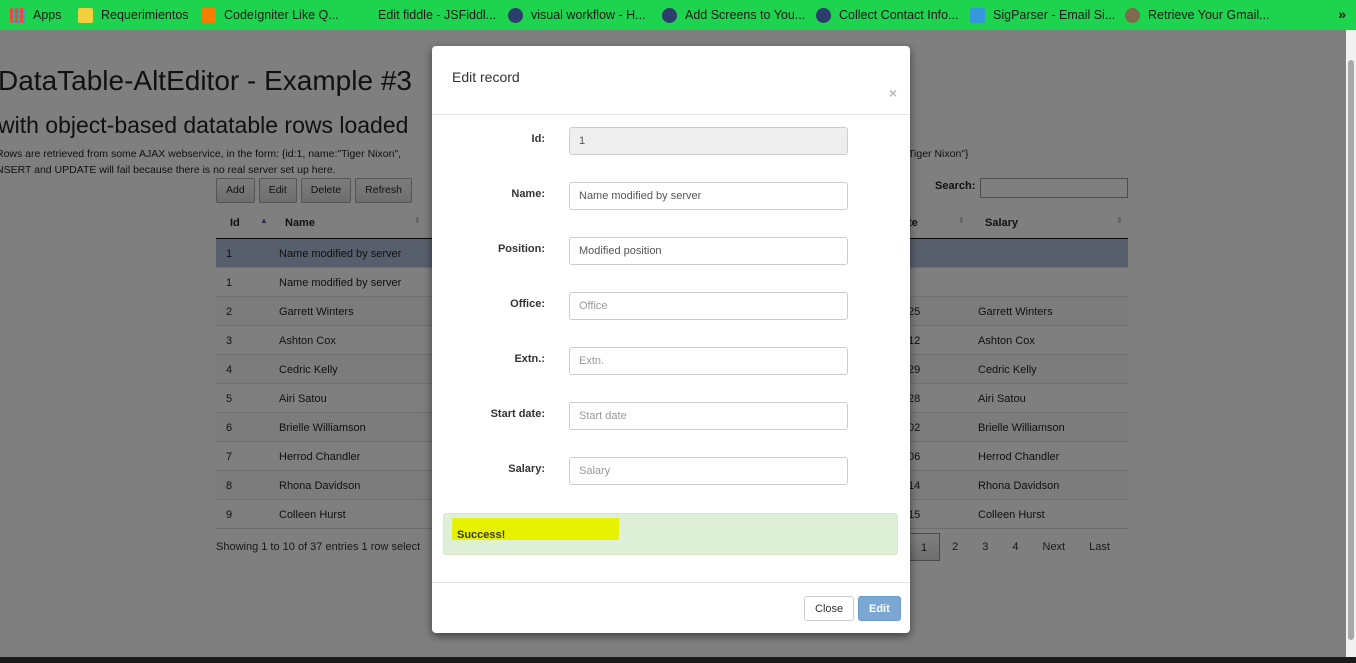 The image size is (1356, 663). Describe the element at coordinates (521, 249) in the screenshot. I see `field-label-position: Position:` at that location.